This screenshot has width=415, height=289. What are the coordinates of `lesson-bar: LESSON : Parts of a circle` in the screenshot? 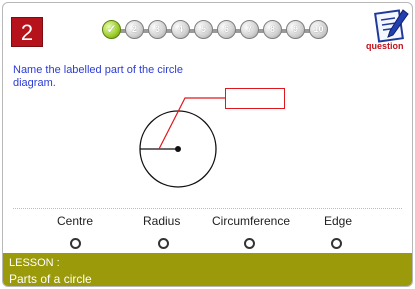 It's located at (207, 269).